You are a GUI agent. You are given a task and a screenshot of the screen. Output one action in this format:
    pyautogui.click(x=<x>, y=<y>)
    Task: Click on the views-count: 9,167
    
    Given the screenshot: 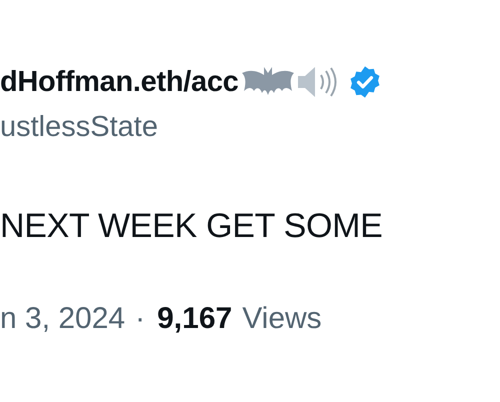 What is the action you would take?
    pyautogui.click(x=194, y=319)
    